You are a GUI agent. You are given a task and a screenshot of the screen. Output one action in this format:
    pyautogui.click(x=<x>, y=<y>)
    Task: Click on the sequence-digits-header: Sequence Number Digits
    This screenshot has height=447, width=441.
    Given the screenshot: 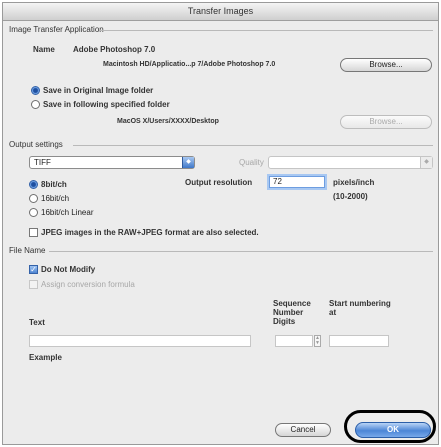 What is the action you would take?
    pyautogui.click(x=292, y=312)
    